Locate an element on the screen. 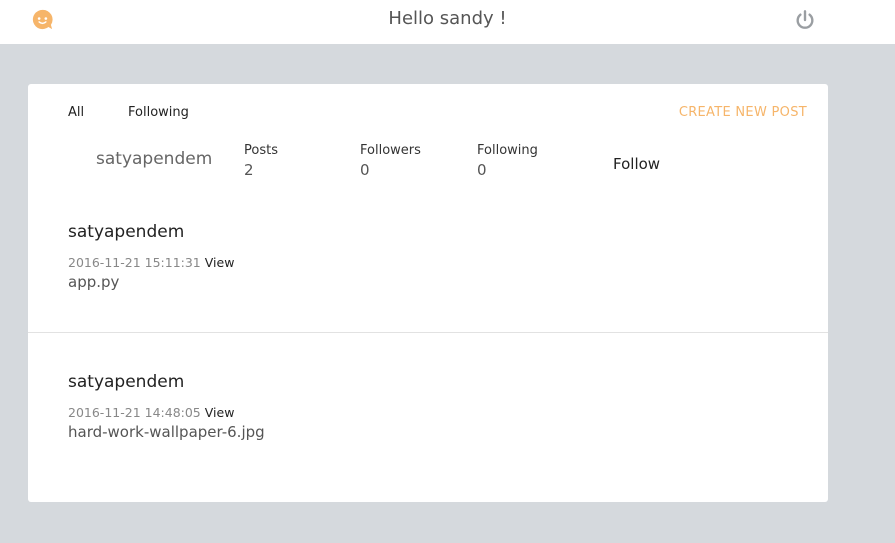  post-timestamp: 2016-11-21 15:11:31 is located at coordinates (134, 262).